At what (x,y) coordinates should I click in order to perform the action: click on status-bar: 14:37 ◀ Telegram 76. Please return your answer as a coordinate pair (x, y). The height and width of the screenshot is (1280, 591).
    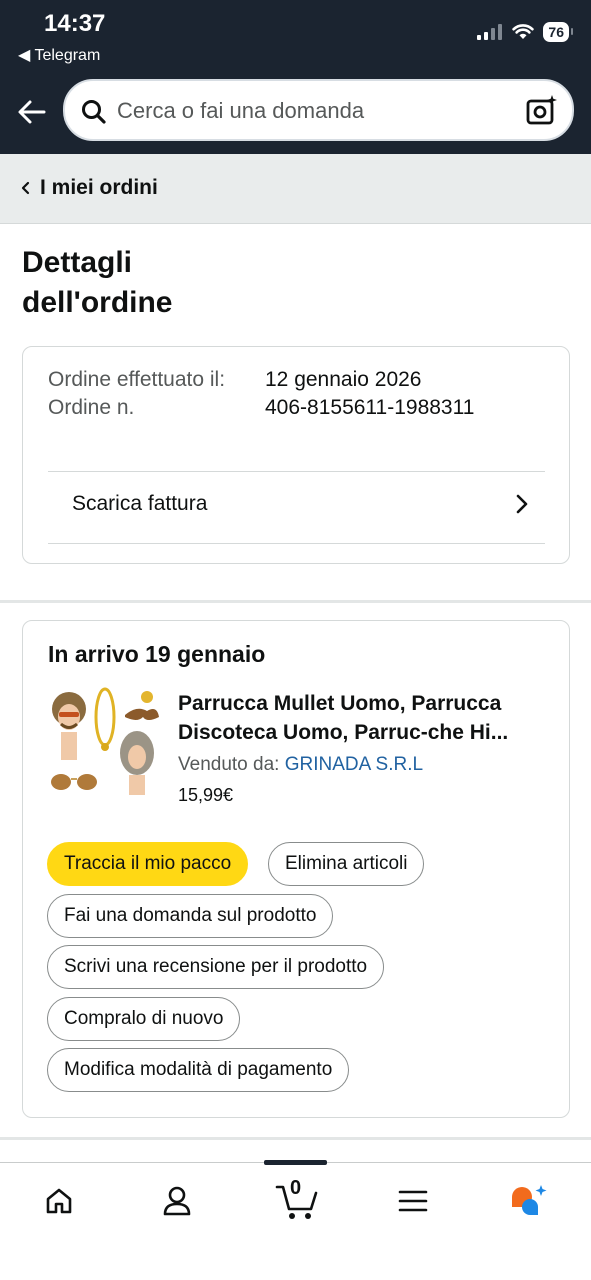
    Looking at the image, I should click on (295, 36).